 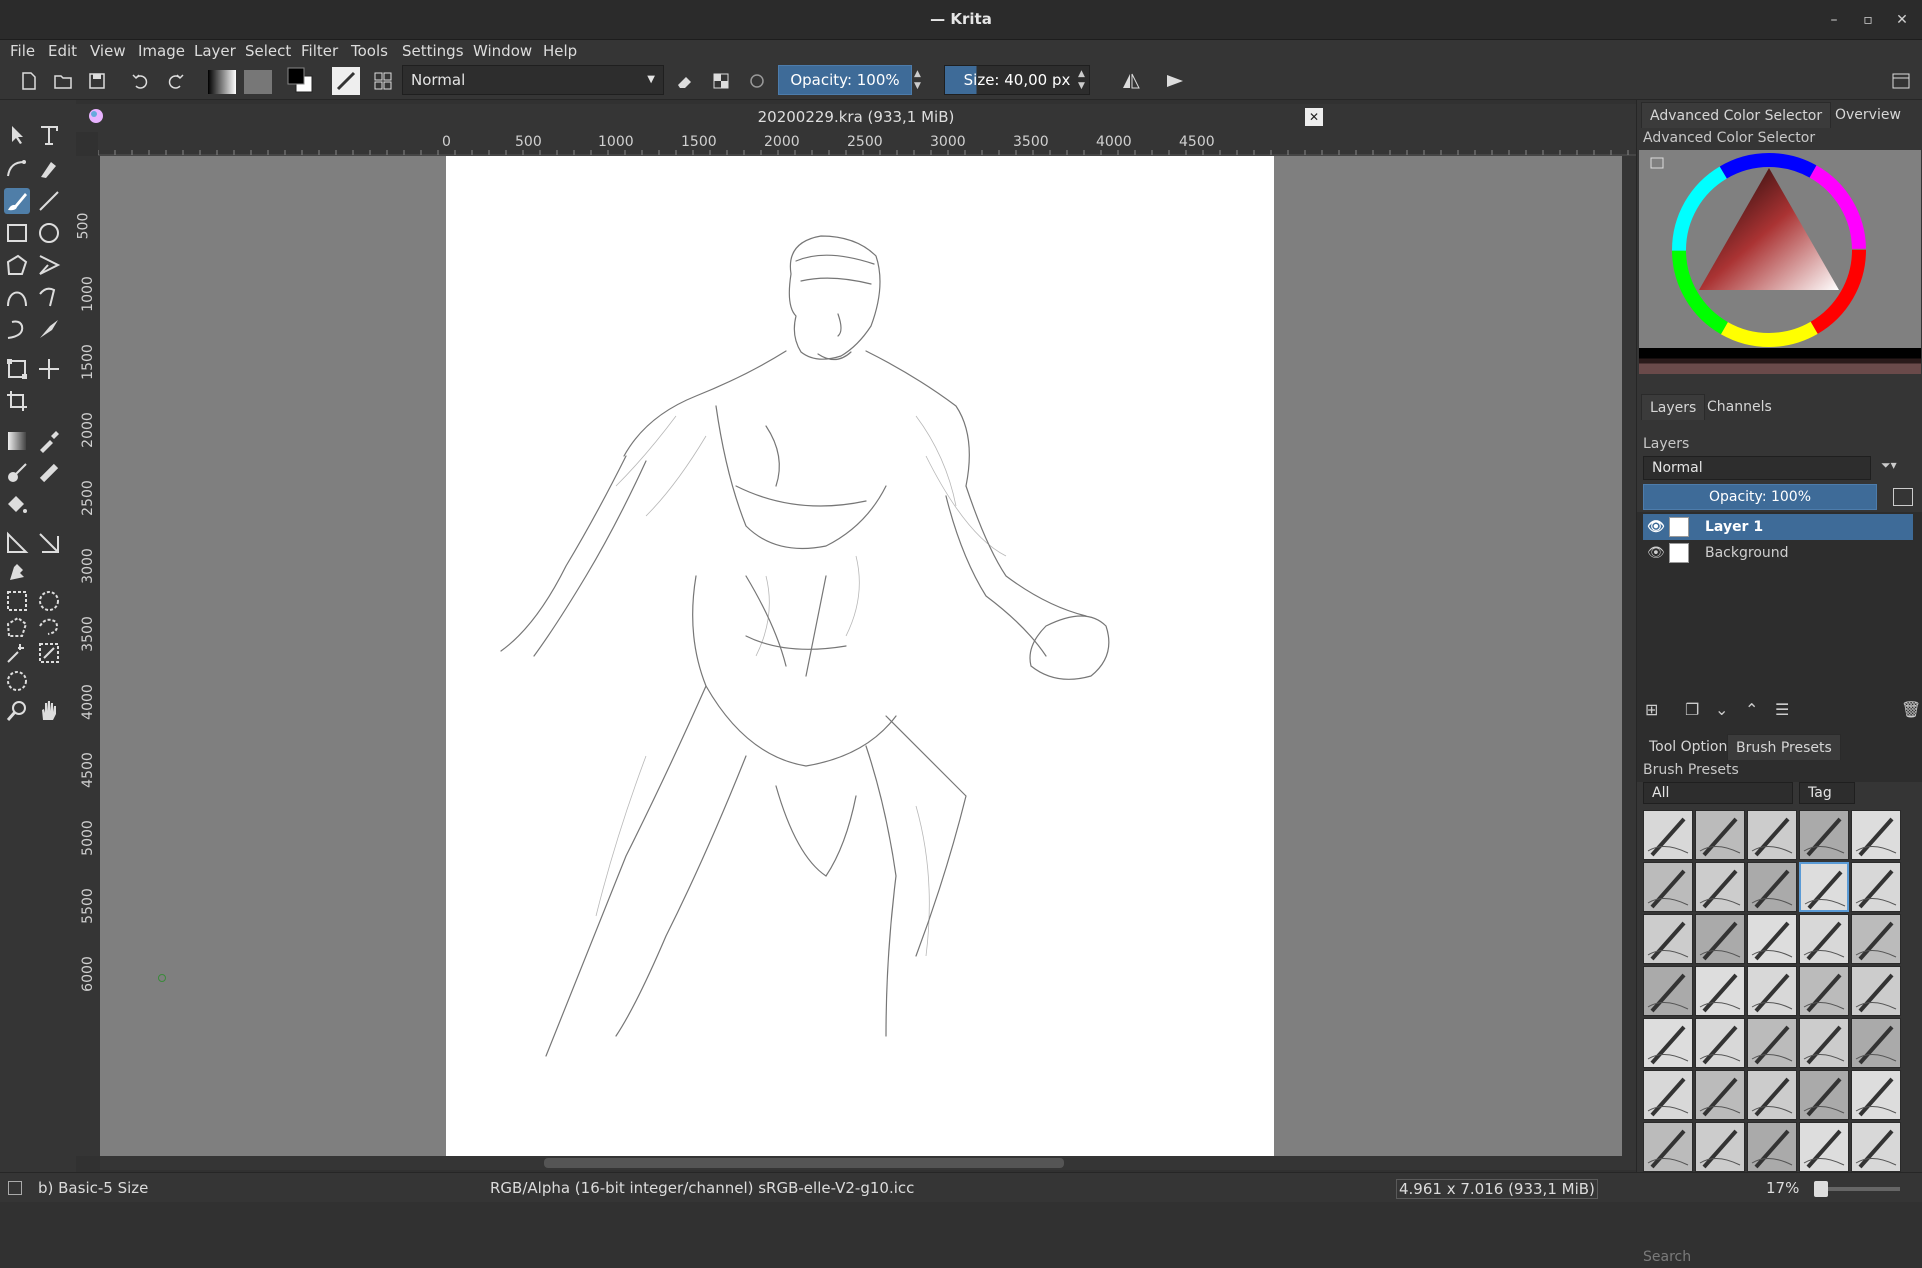 I want to click on zoom-slider-handle, so click(x=1821, y=1189).